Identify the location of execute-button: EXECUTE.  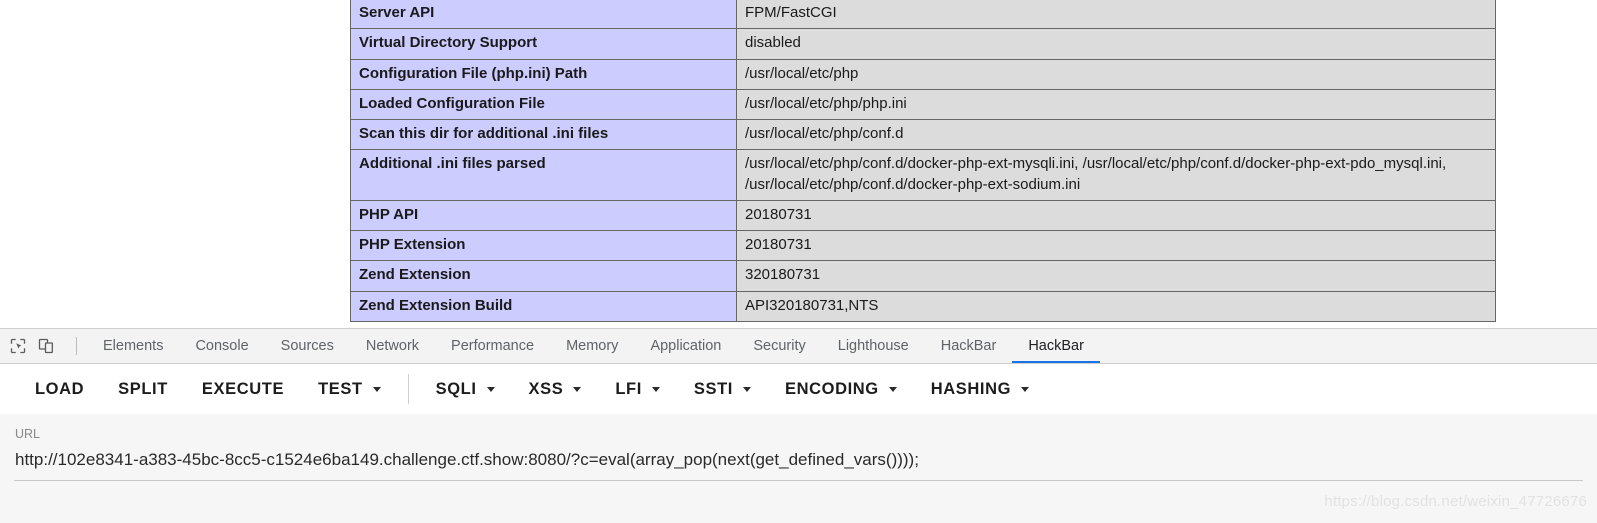
(243, 389).